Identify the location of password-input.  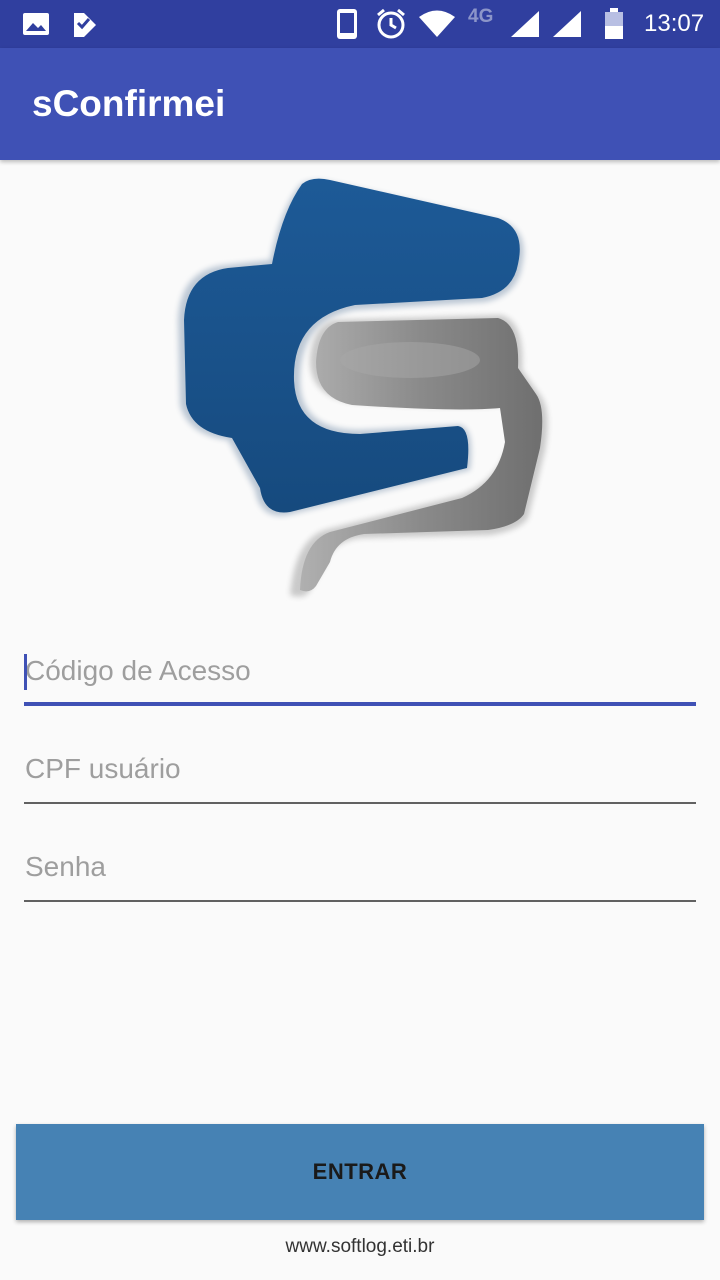
(360, 867).